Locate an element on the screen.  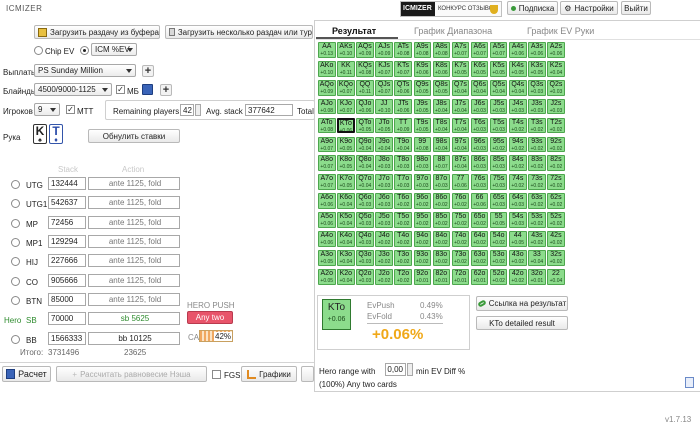
tab-result: Результат is located at coordinates (354, 31).